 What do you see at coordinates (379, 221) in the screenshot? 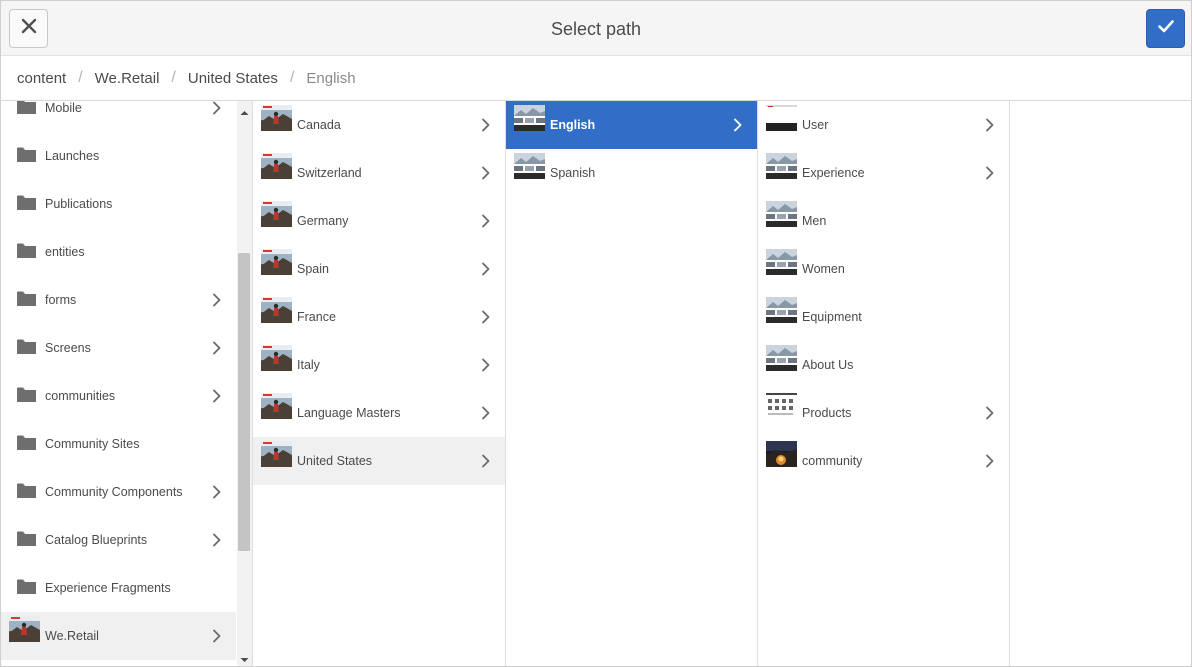
I see `countries-item-germany: Germany` at bounding box center [379, 221].